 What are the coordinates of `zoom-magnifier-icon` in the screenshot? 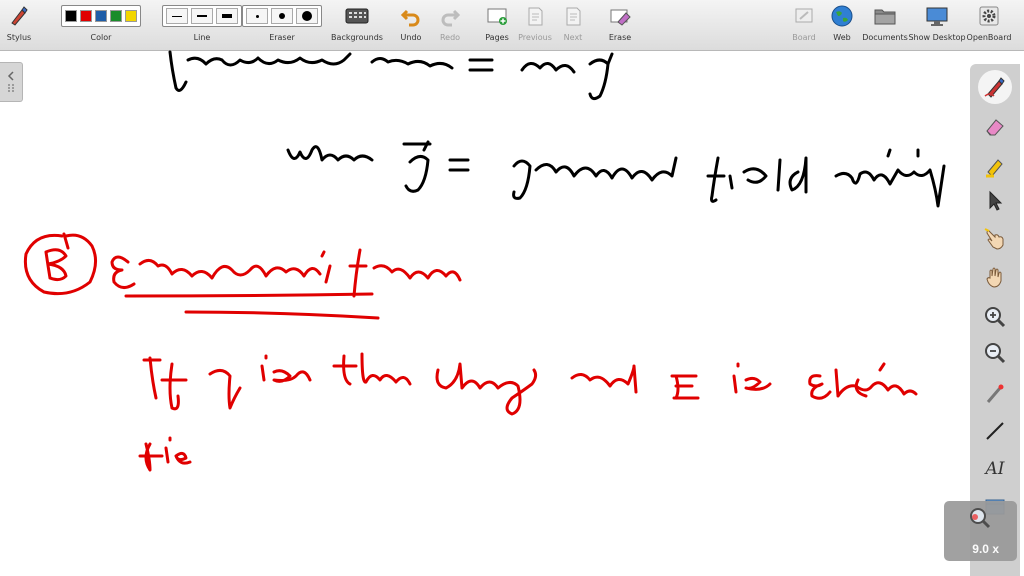 It's located at (980, 518).